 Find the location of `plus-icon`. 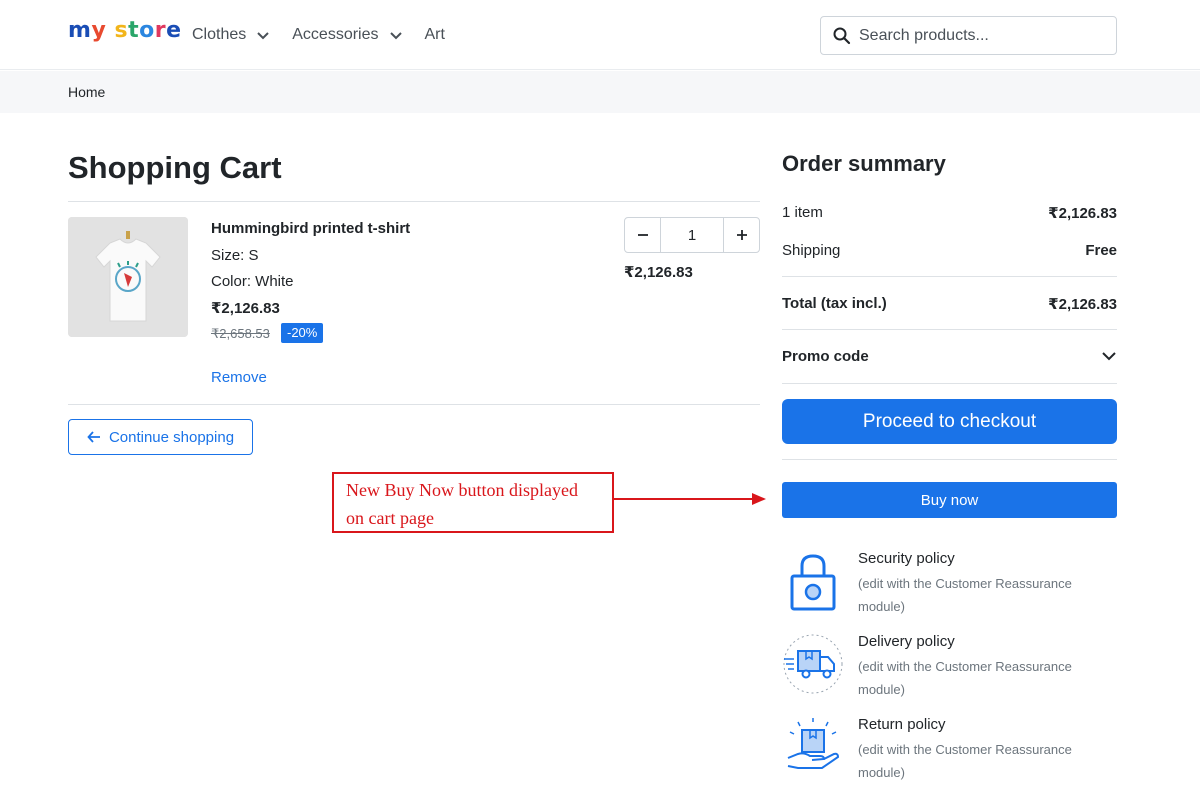

plus-icon is located at coordinates (741, 235).